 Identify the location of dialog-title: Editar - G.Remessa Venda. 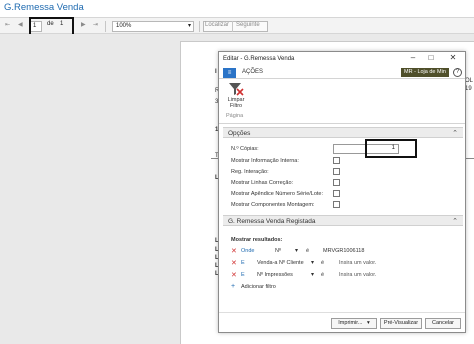
(259, 59).